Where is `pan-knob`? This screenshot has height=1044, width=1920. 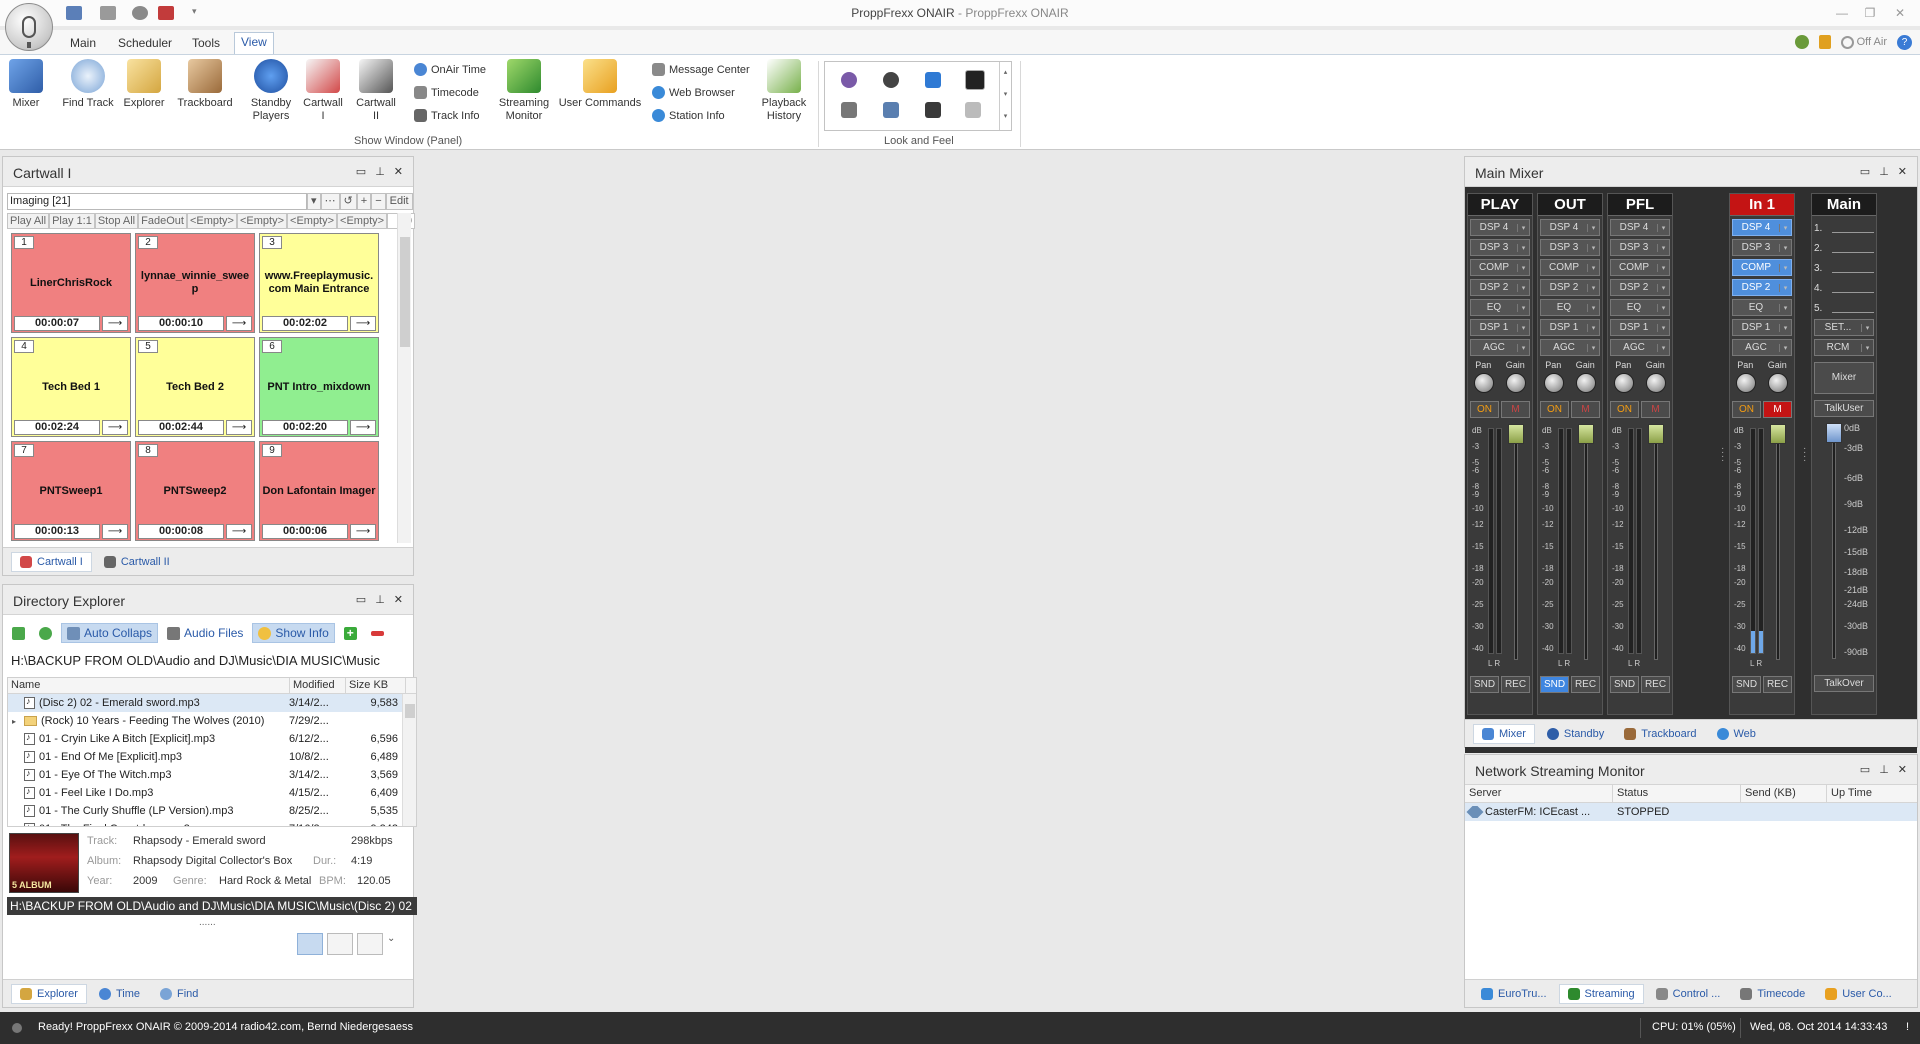 pan-knob is located at coordinates (1624, 383).